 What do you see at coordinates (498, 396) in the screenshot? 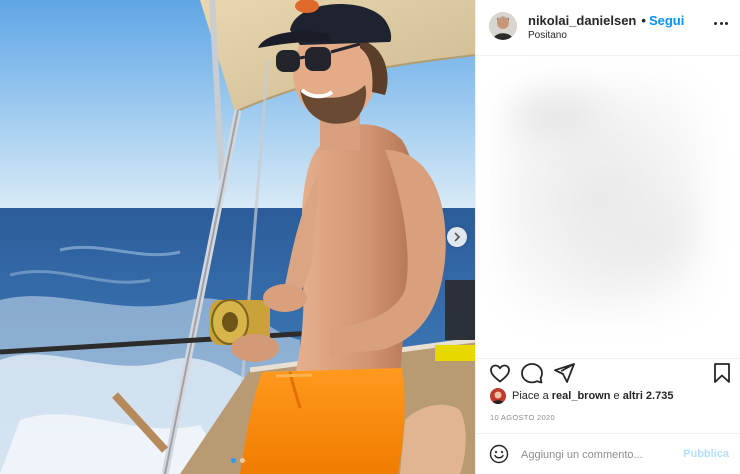
I see `liker-avatar` at bounding box center [498, 396].